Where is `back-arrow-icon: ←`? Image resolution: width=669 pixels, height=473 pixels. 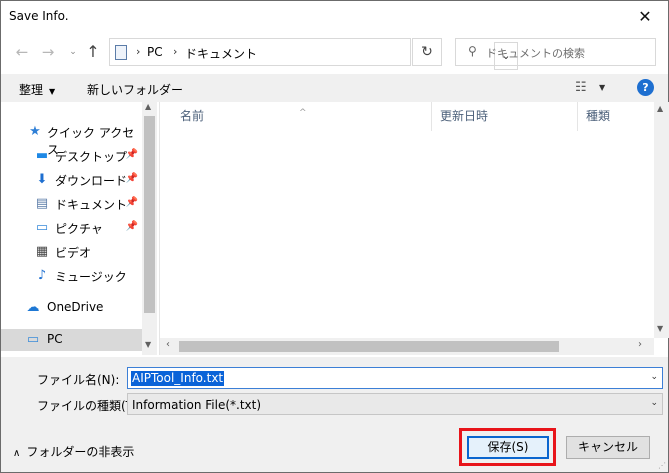
back-arrow-icon: ← is located at coordinates (22, 52).